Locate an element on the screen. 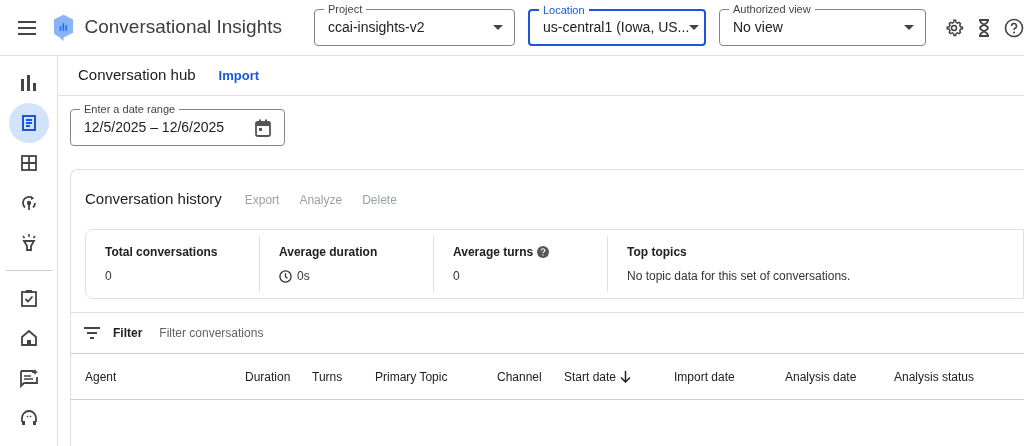 The width and height of the screenshot is (1024, 446). column-header: Analysis status is located at coordinates (949, 376).